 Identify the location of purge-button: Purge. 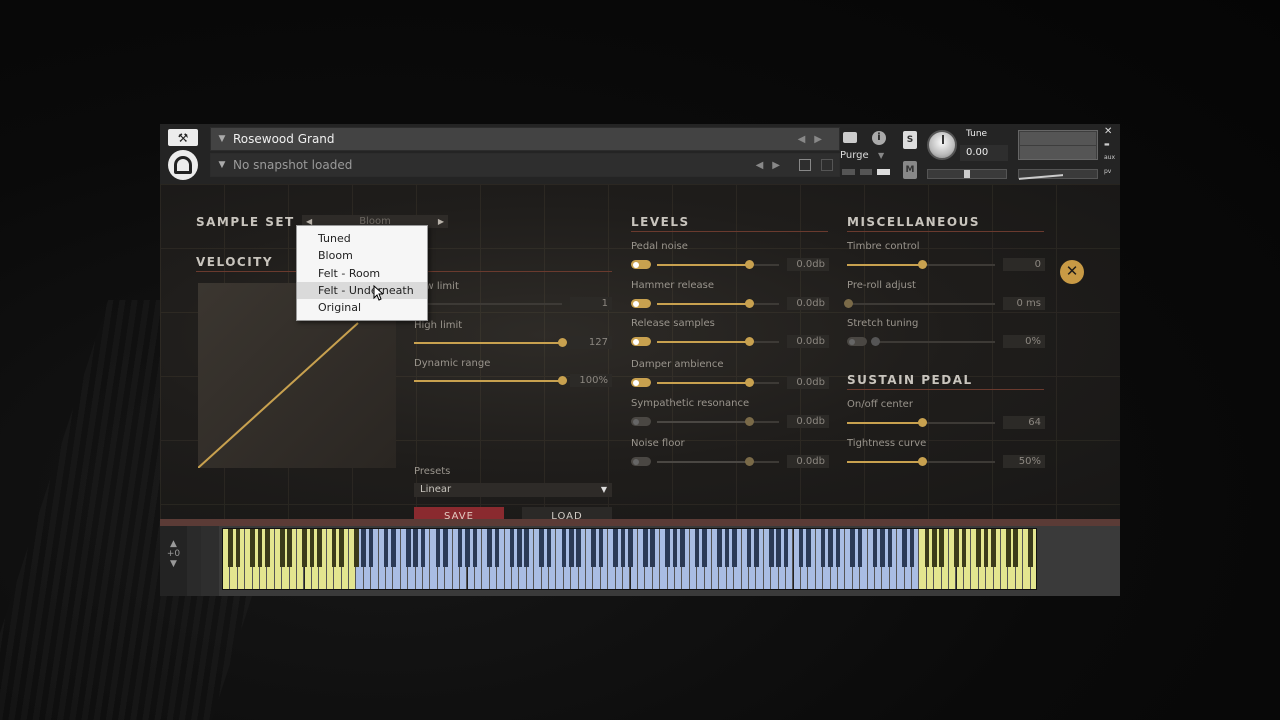
(854, 155).